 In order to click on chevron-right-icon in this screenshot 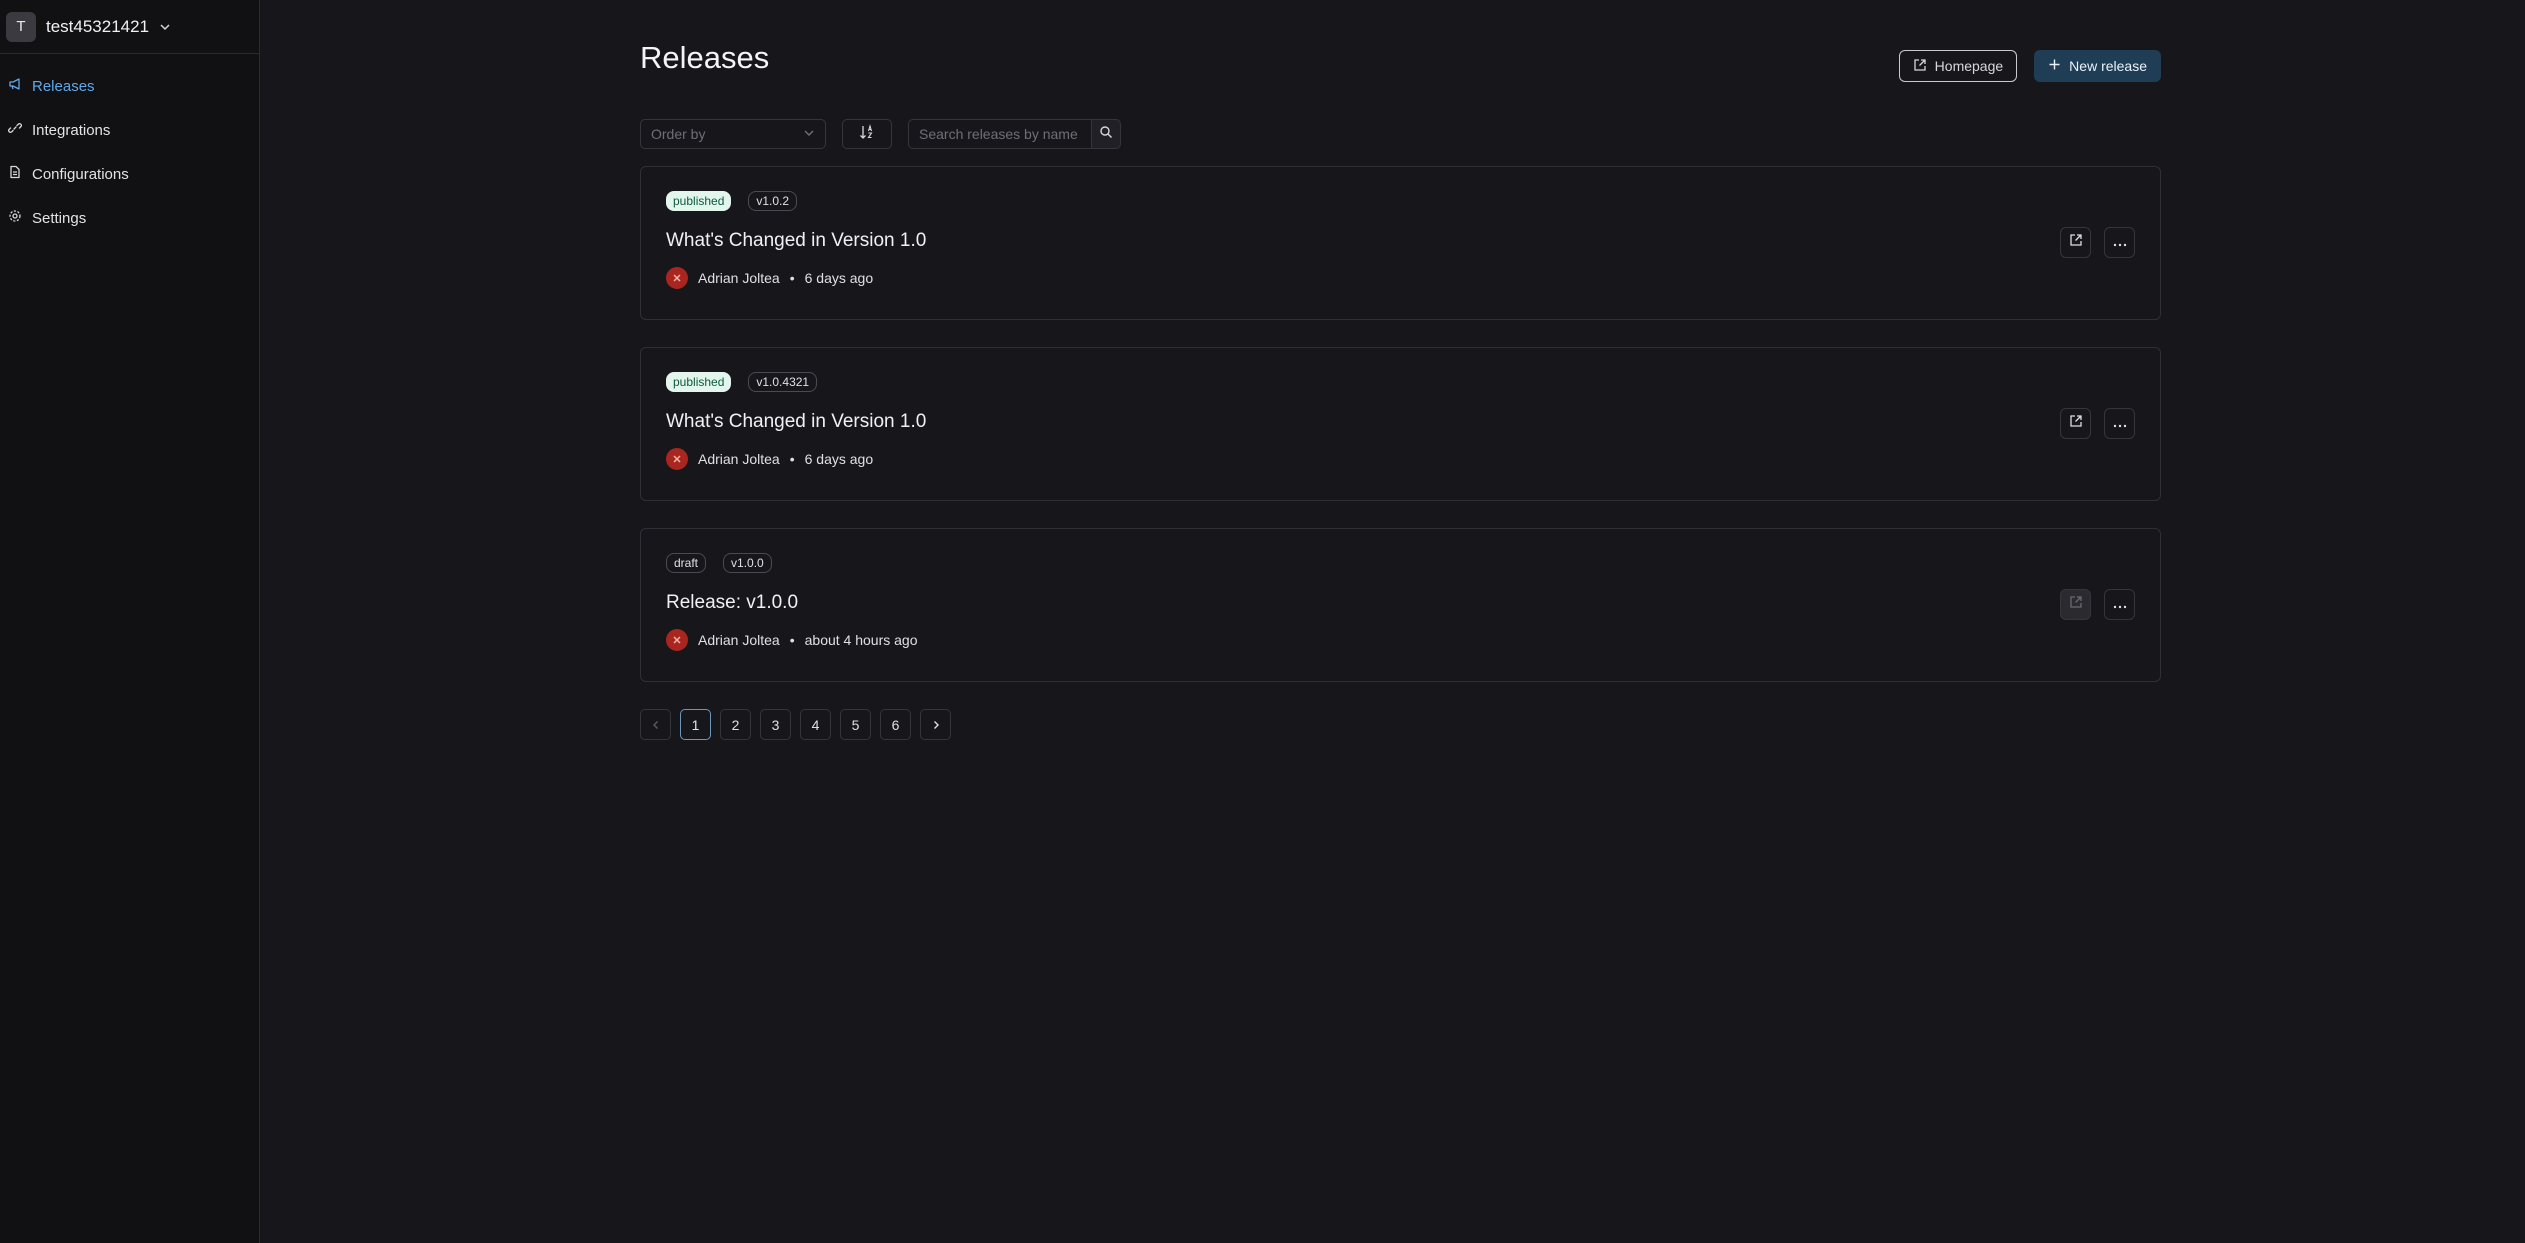, I will do `click(936, 725)`.